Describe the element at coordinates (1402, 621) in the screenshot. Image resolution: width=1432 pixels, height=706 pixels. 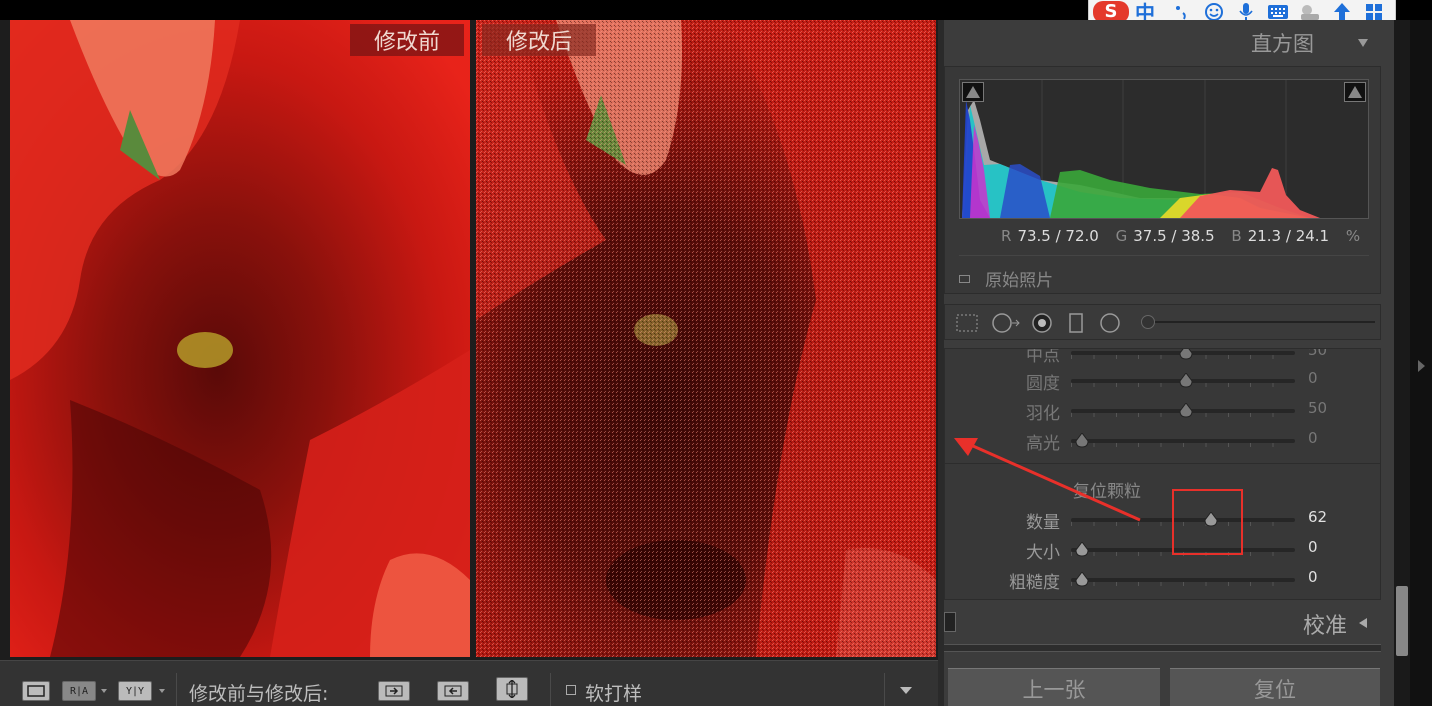
I see `scrollbar-thumb` at that location.